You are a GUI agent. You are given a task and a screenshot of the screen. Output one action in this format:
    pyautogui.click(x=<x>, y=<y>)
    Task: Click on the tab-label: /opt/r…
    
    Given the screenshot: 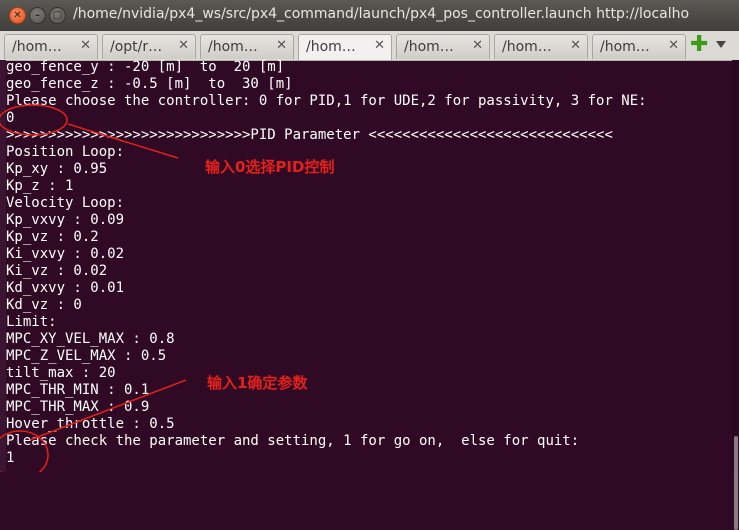 What is the action you would take?
    pyautogui.click(x=136, y=47)
    